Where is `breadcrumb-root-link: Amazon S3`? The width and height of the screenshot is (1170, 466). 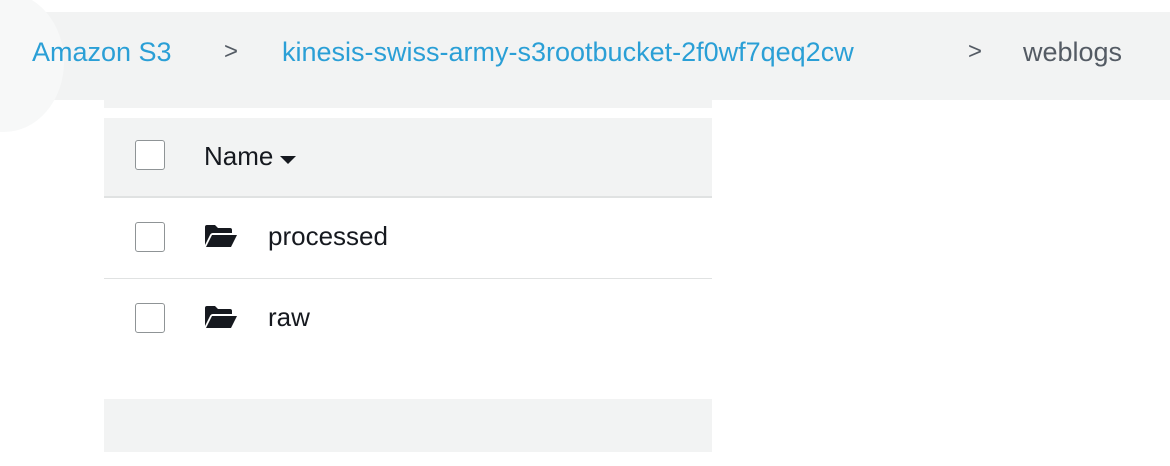 breadcrumb-root-link: Amazon S3 is located at coordinates (102, 52).